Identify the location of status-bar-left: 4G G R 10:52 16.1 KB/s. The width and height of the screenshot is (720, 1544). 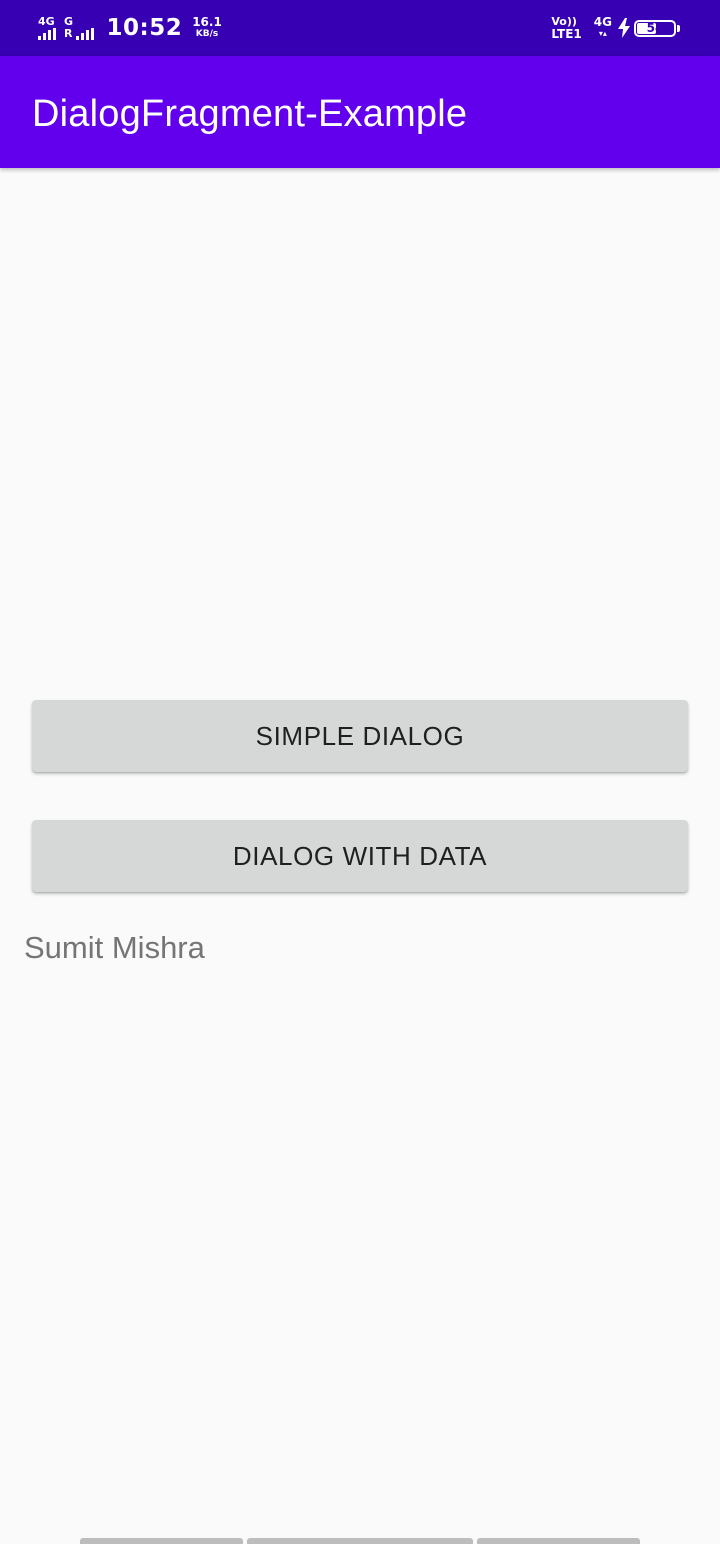
(130, 28).